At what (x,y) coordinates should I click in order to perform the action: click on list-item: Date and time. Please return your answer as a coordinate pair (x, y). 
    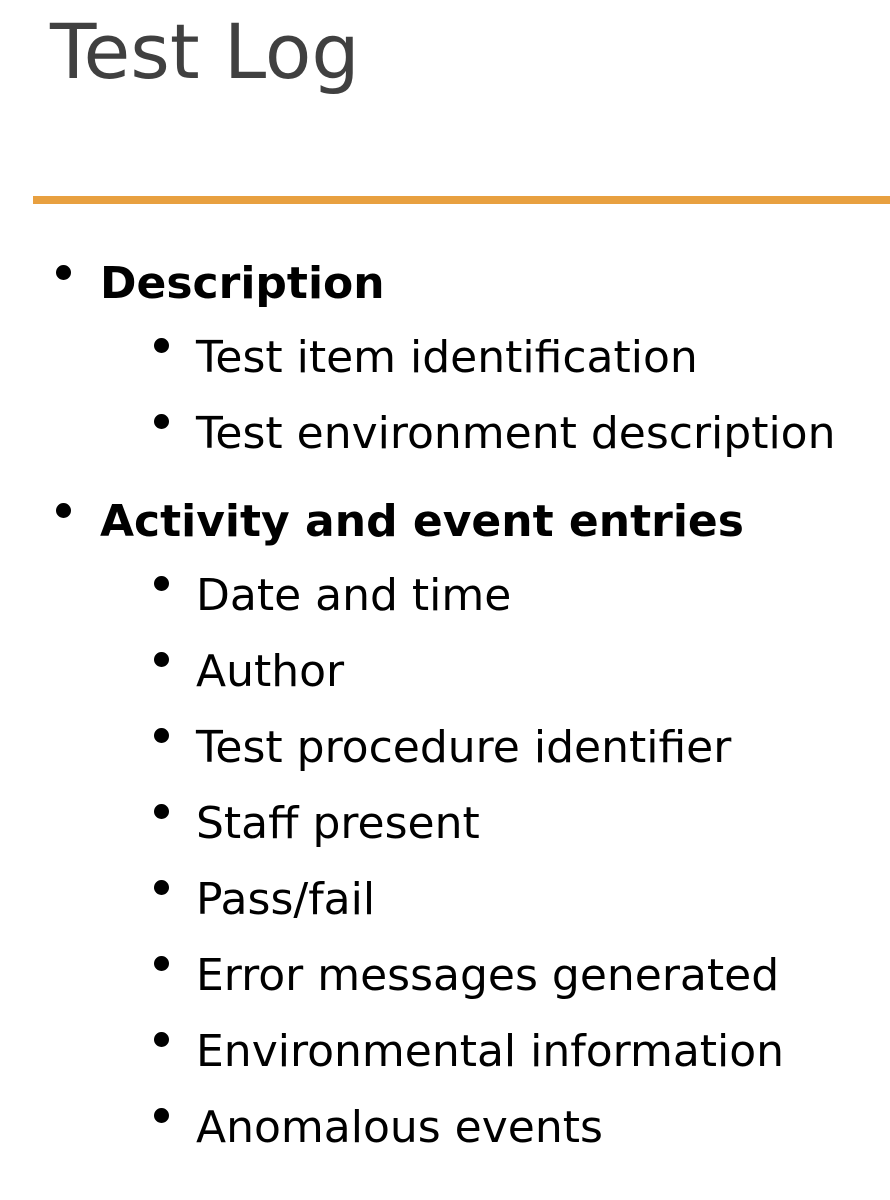
    Looking at the image, I should click on (495, 596).